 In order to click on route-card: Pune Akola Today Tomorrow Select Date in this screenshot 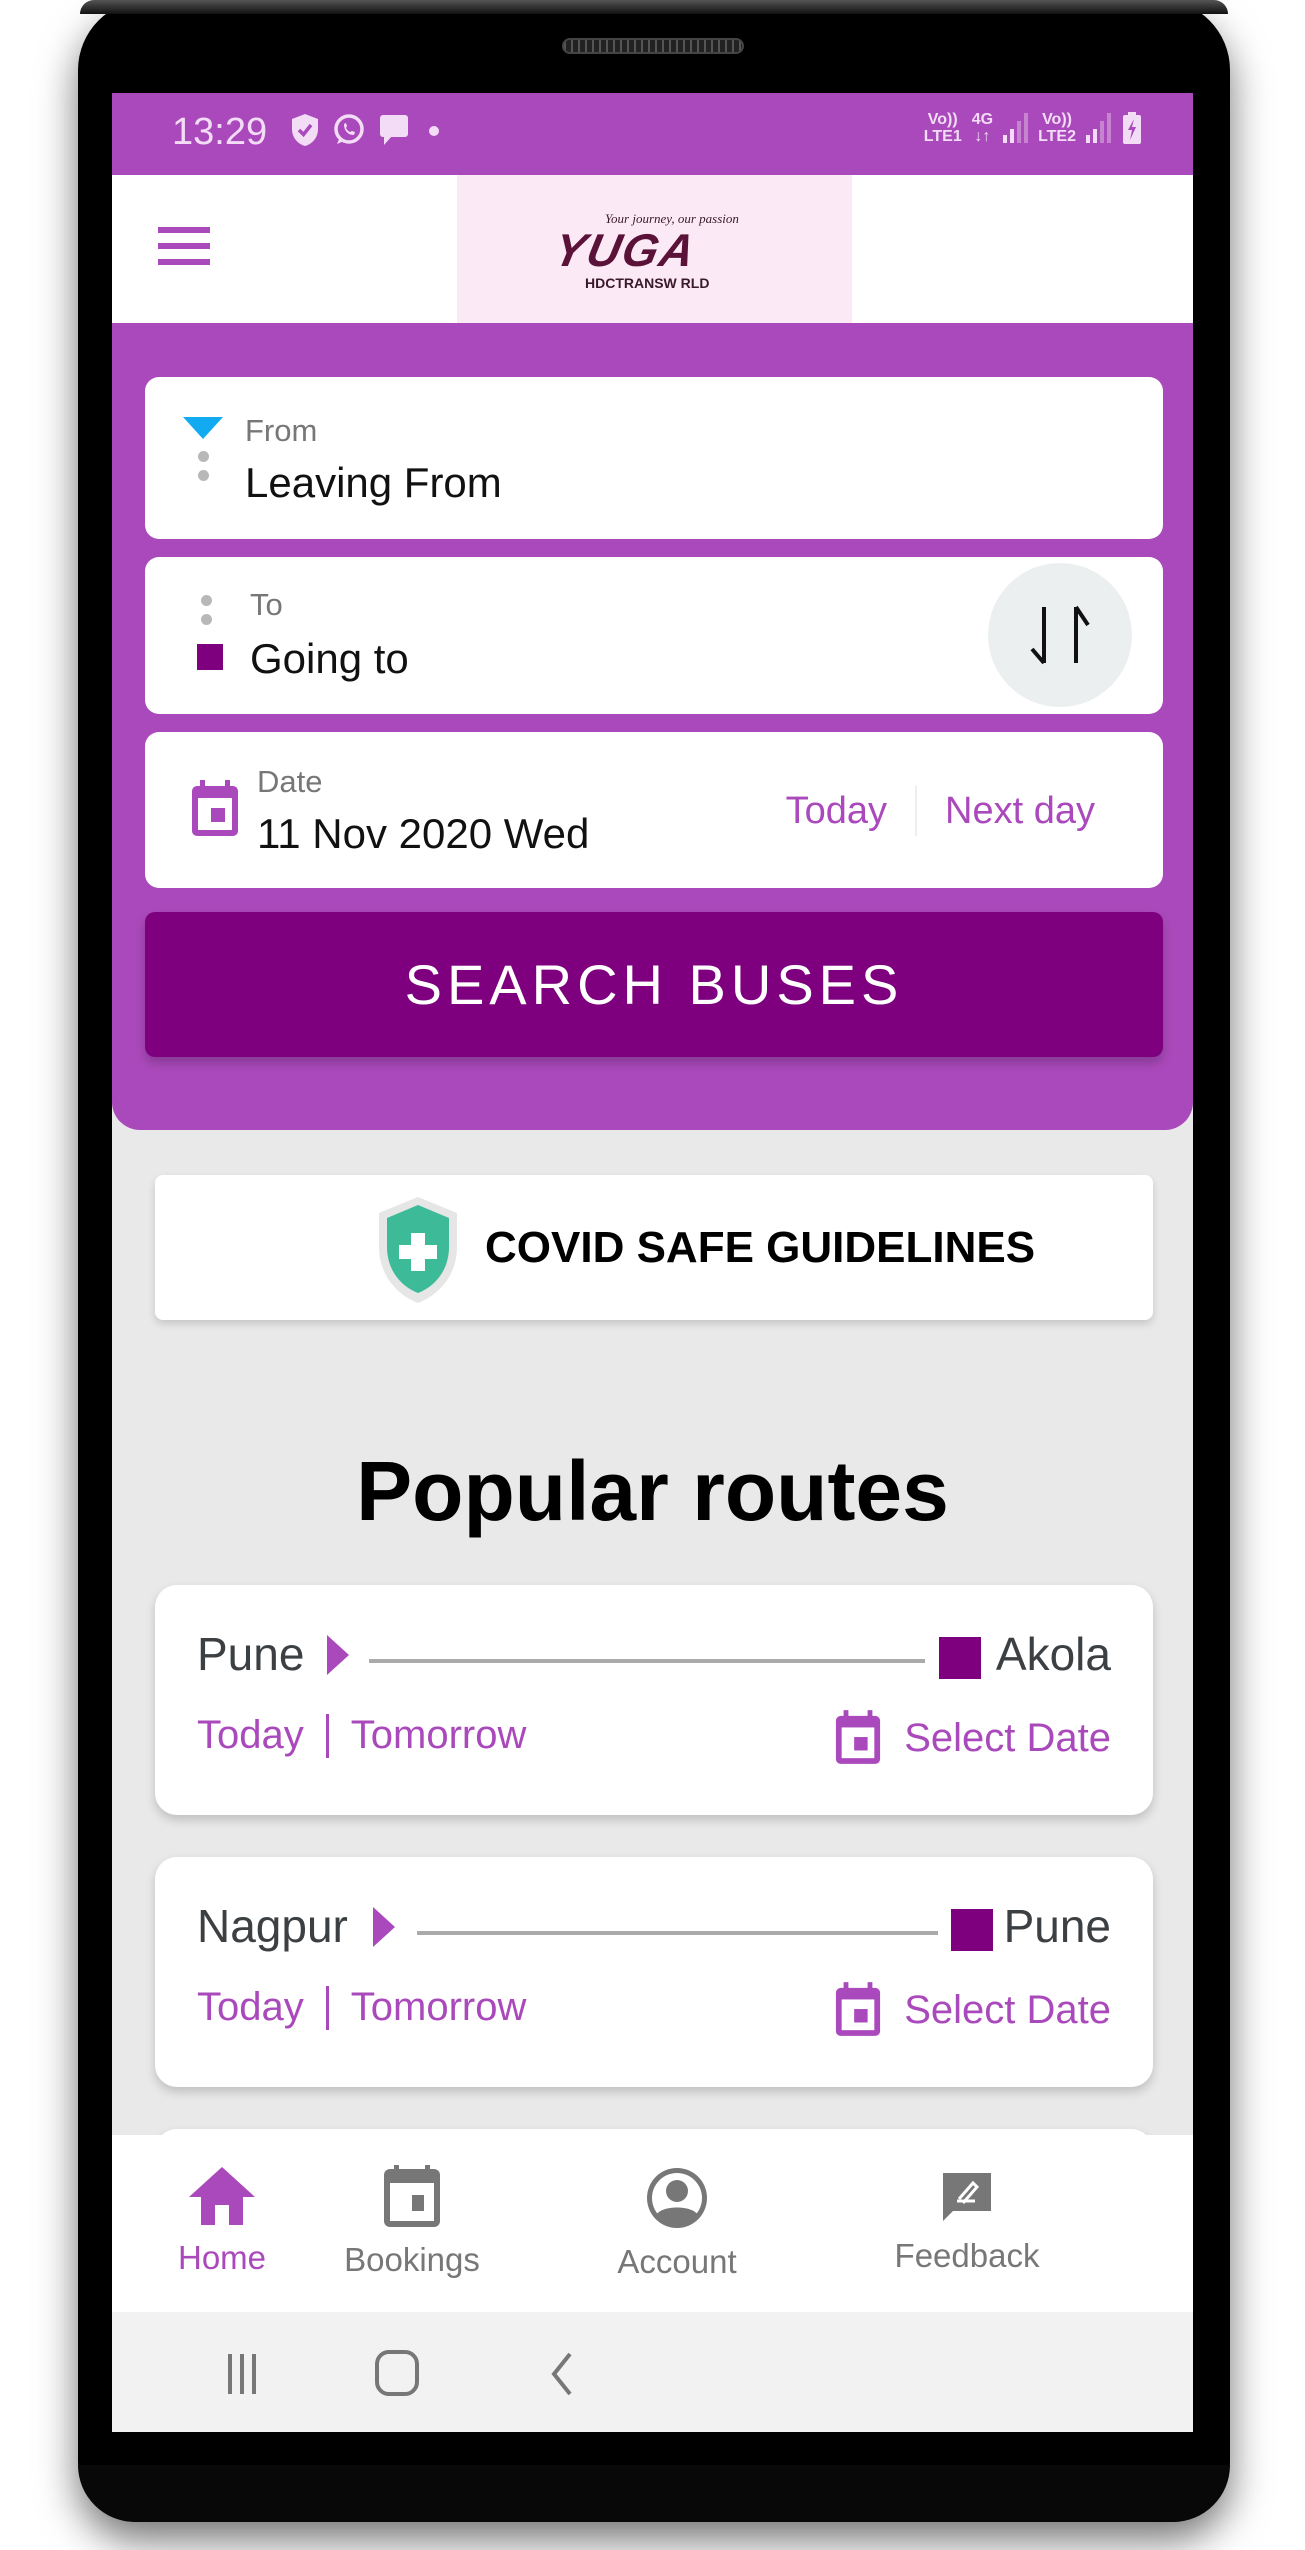, I will do `click(654, 1700)`.